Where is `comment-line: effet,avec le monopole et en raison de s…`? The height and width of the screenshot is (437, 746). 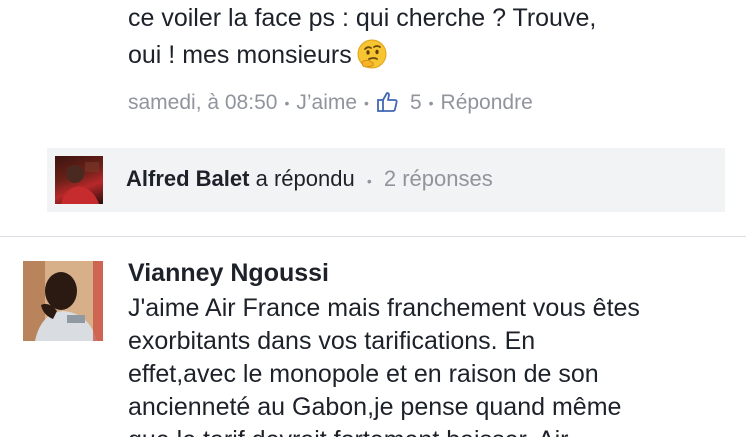 comment-line: effet,avec le monopole et en raison de s… is located at coordinates (363, 374).